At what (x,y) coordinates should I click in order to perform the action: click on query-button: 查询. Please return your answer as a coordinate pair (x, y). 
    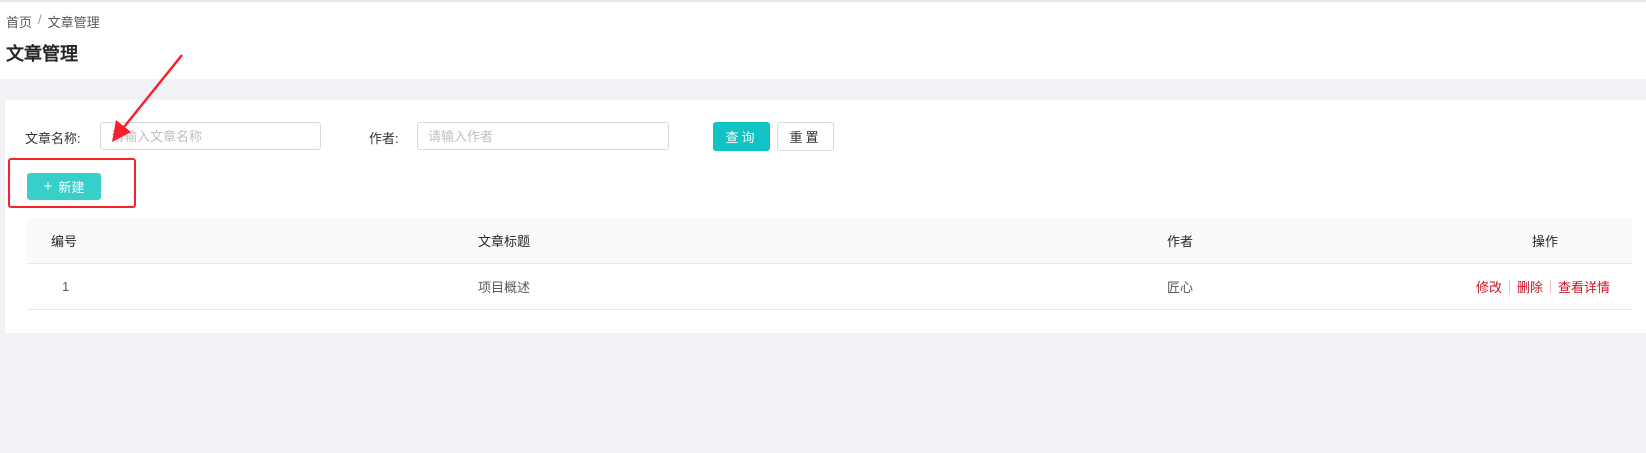
    Looking at the image, I should click on (741, 136).